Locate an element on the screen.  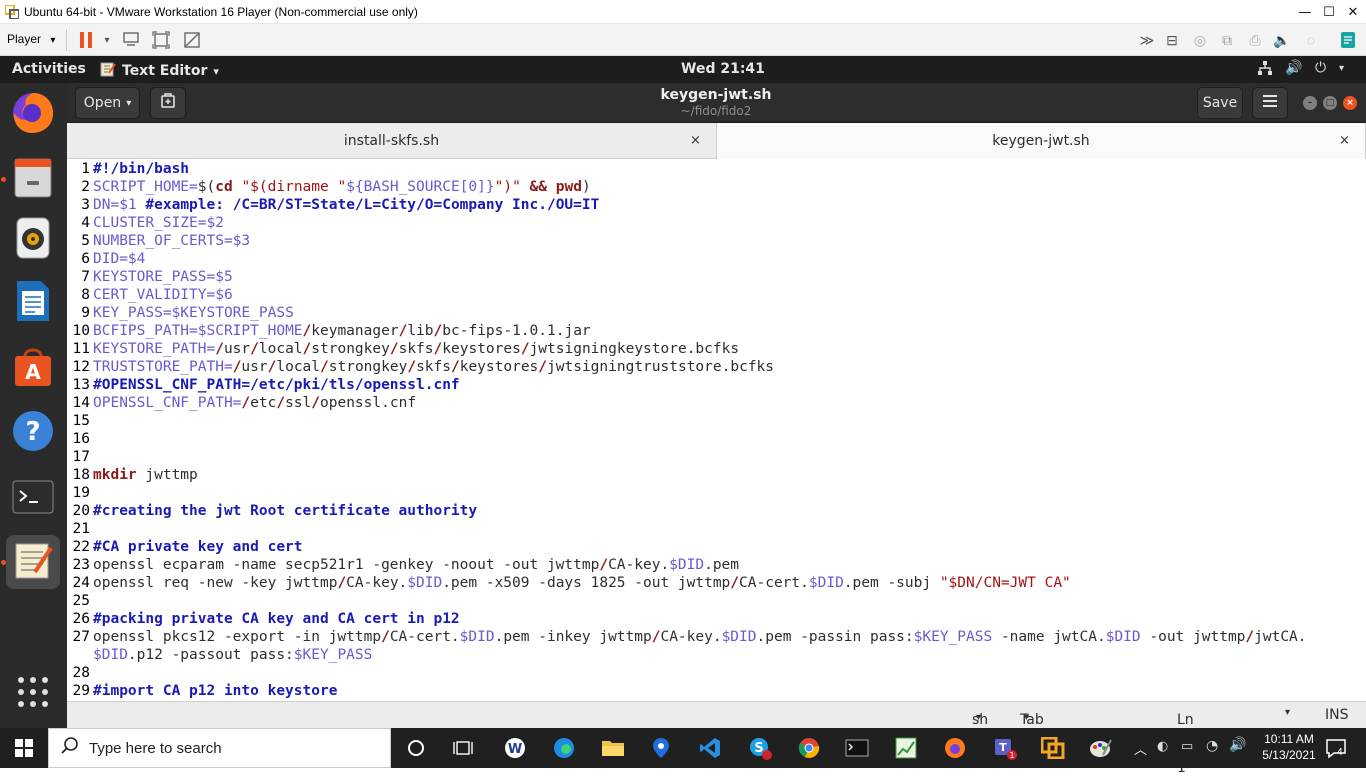
close-button: ✕ is located at coordinates (1348, 12).